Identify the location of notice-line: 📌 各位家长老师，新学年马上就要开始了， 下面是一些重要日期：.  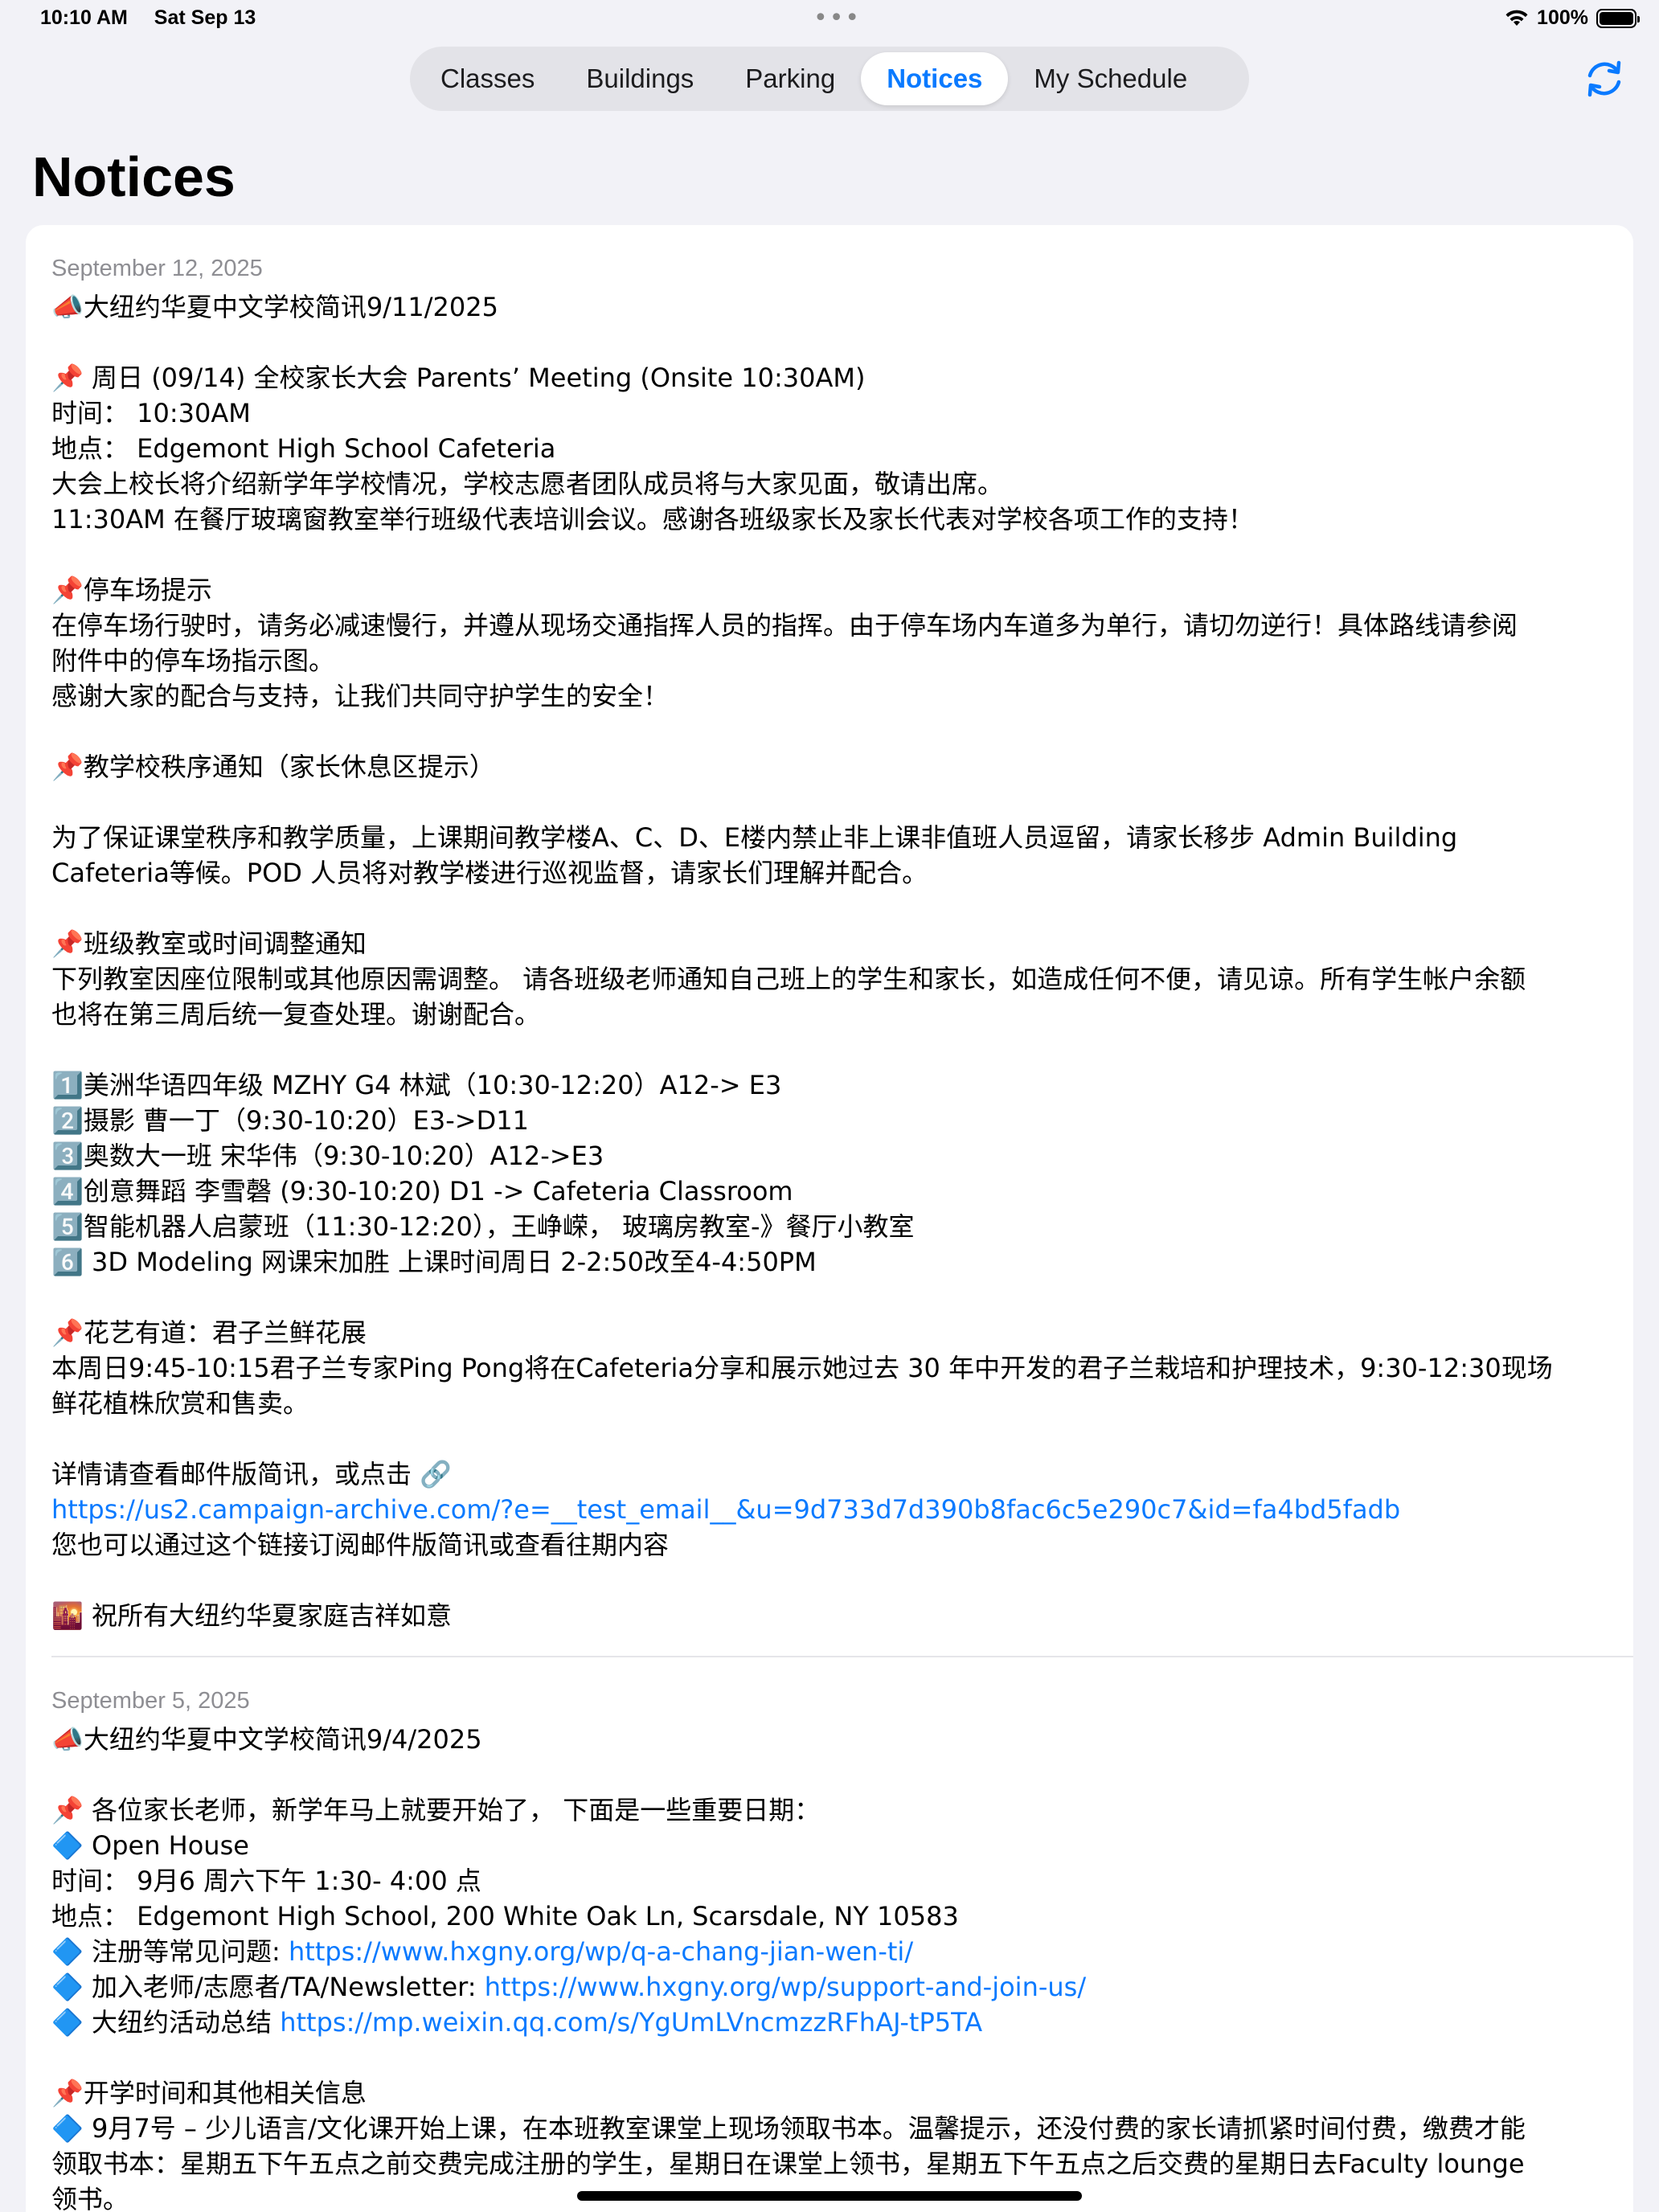
(436, 1810).